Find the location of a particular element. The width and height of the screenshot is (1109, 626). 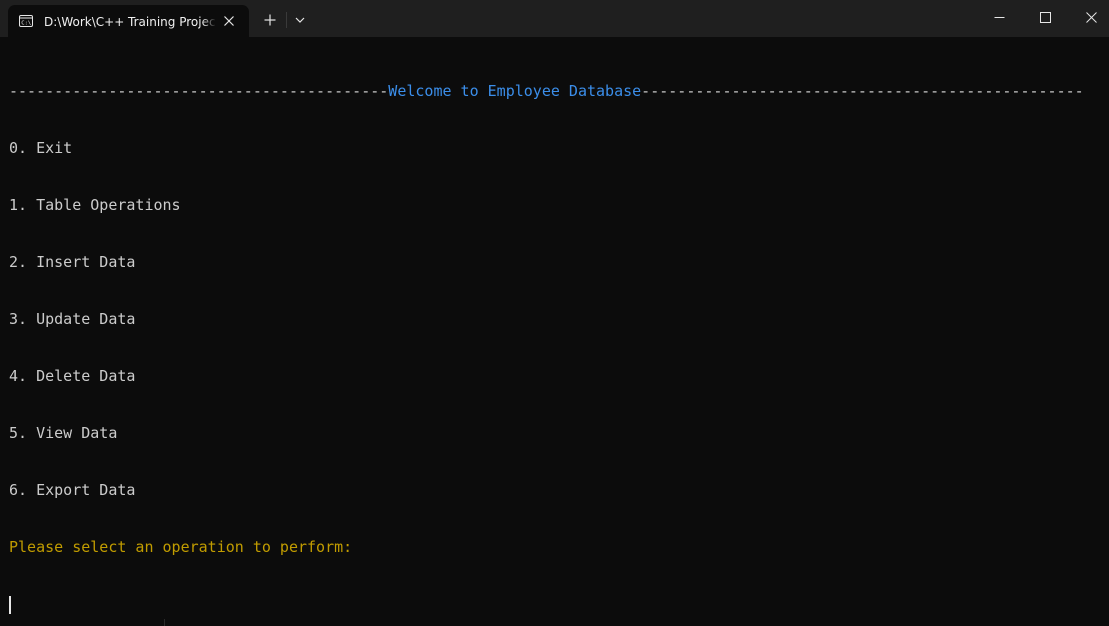

close-window-button is located at coordinates (1088, 17).